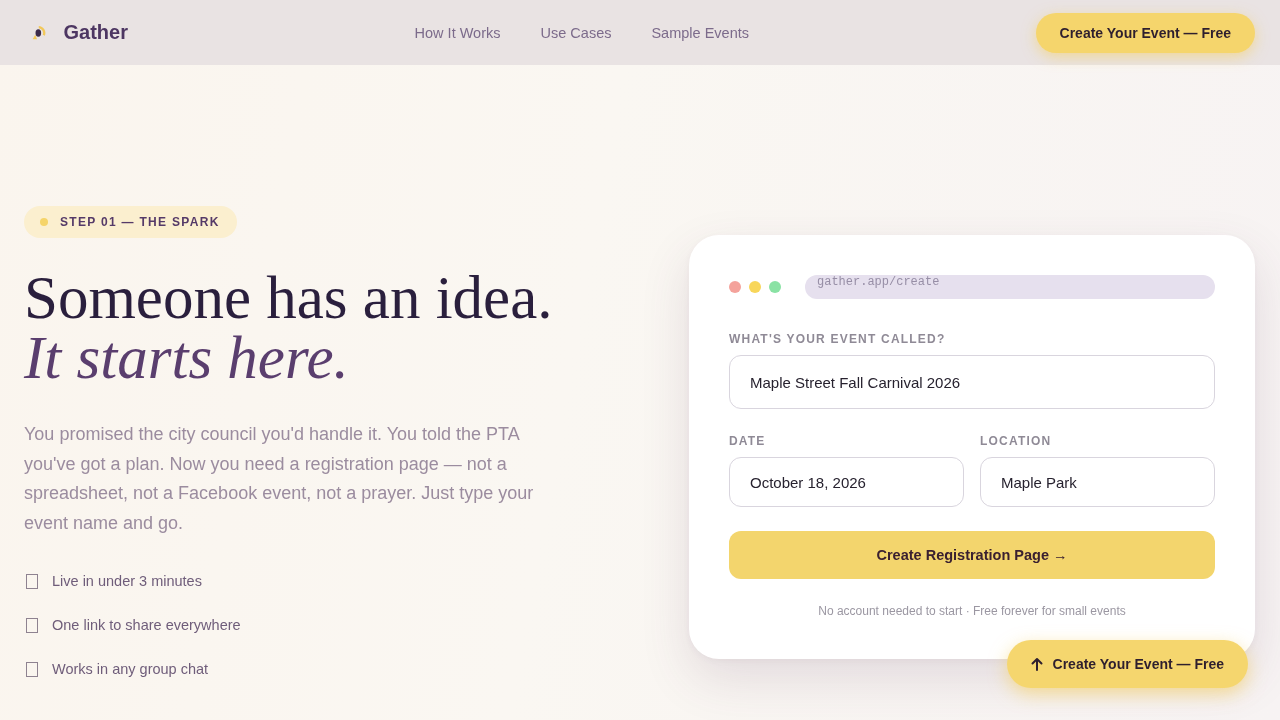 The image size is (1280, 720). What do you see at coordinates (700, 32) in the screenshot?
I see `nav-link: Sample Events` at bounding box center [700, 32].